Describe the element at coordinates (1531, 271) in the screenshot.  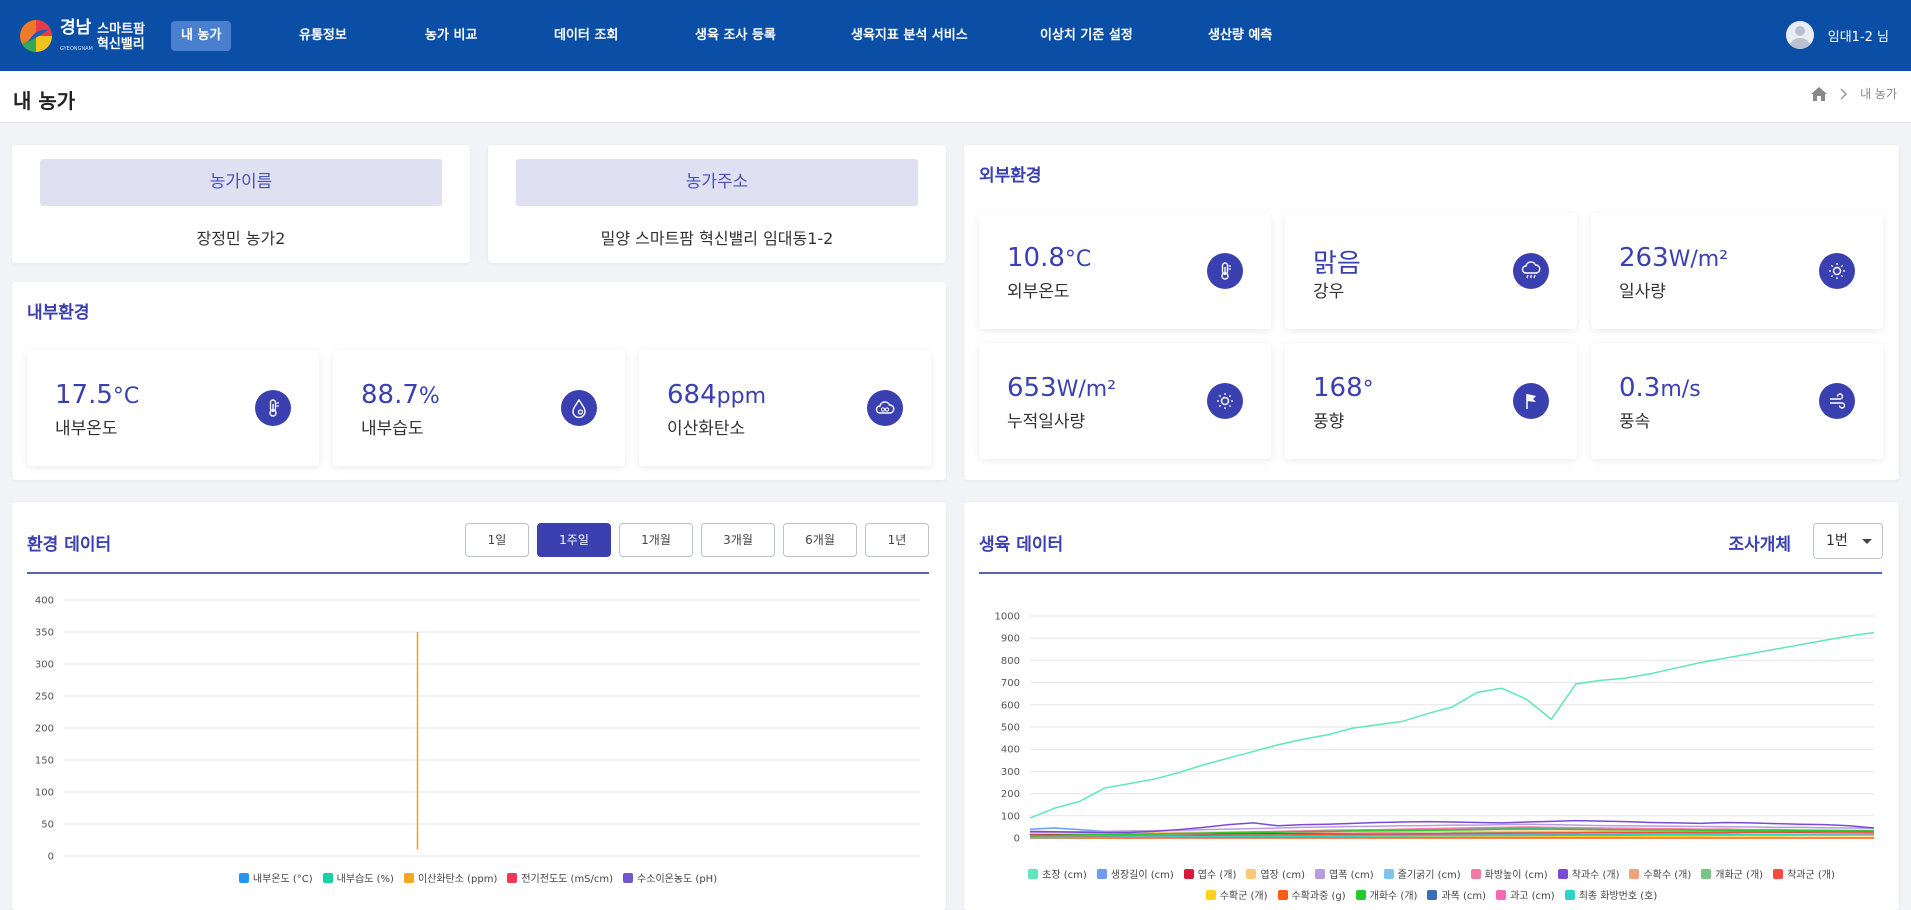
I see `rain-cloud-icon` at that location.